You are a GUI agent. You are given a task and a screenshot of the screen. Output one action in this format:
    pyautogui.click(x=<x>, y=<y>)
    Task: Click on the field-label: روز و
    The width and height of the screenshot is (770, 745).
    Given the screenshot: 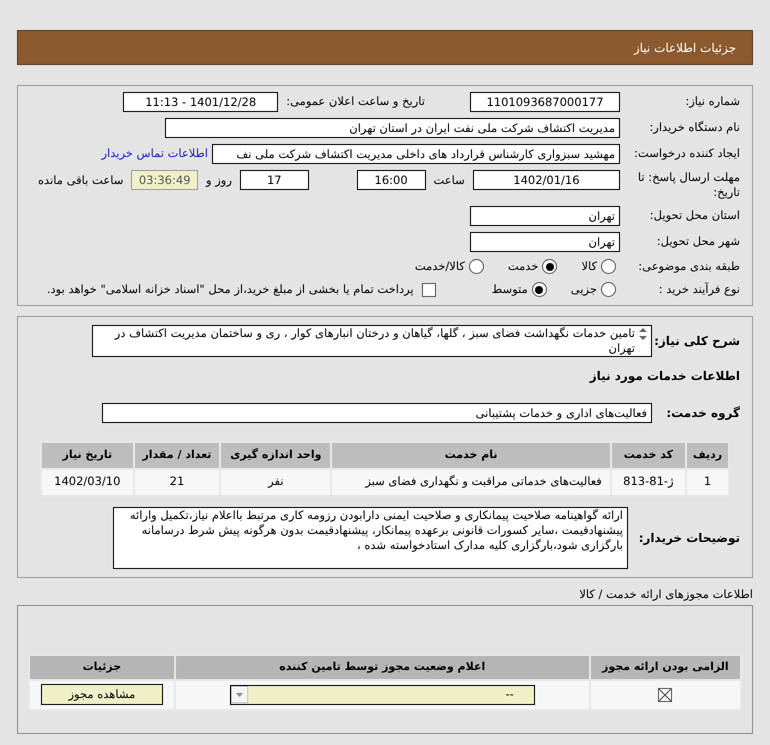 What is the action you would take?
    pyautogui.click(x=219, y=180)
    